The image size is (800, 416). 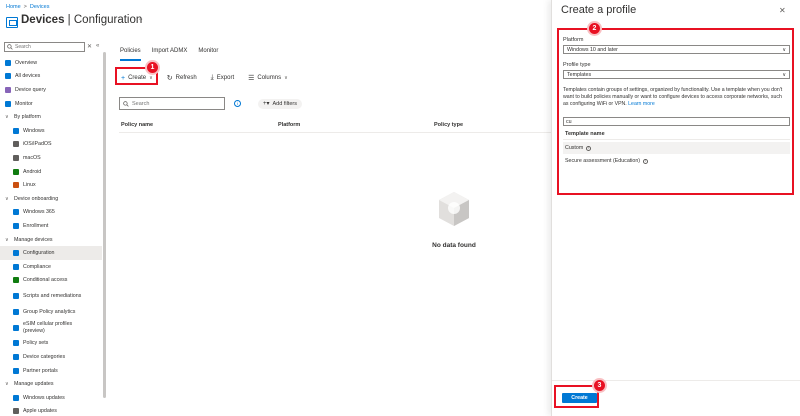 I want to click on policy-search, so click(x=172, y=103).